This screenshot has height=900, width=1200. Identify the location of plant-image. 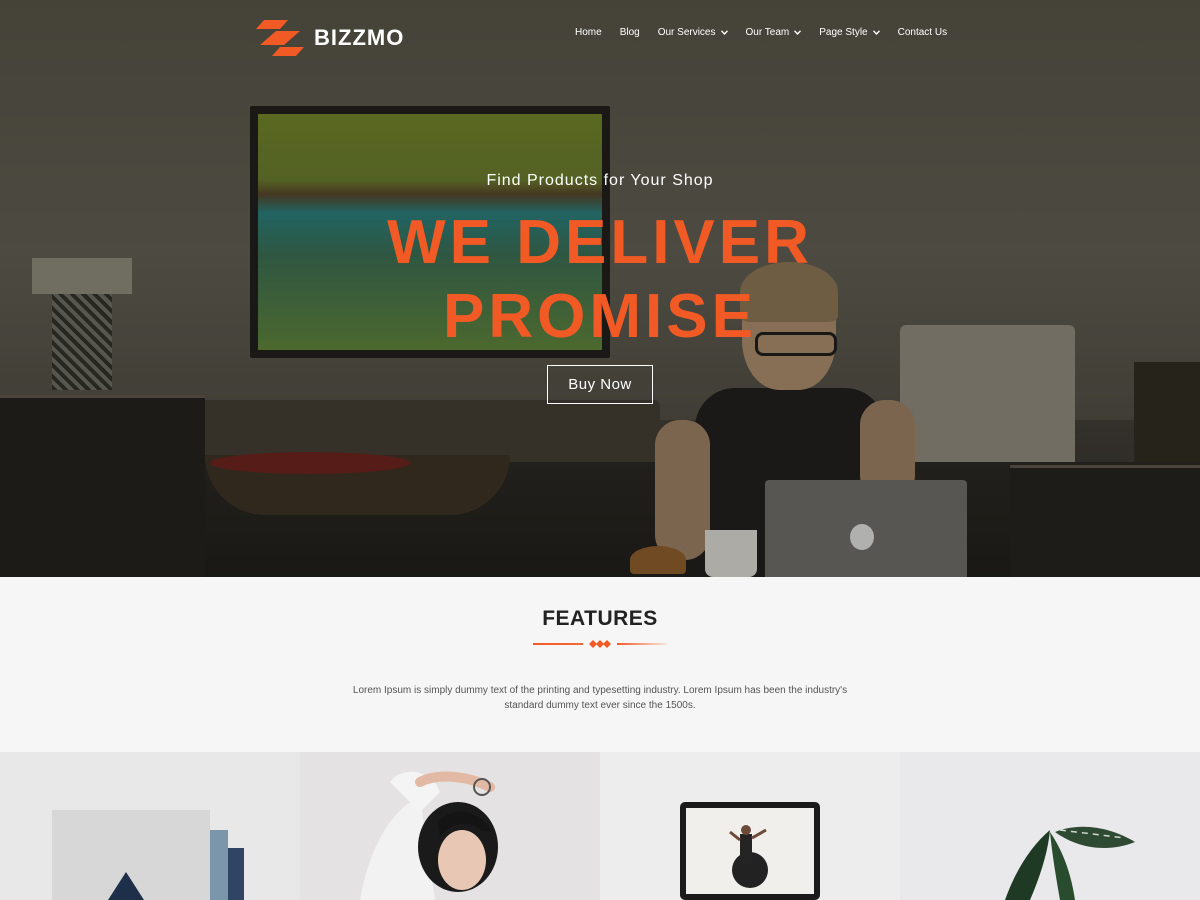
(1050, 826).